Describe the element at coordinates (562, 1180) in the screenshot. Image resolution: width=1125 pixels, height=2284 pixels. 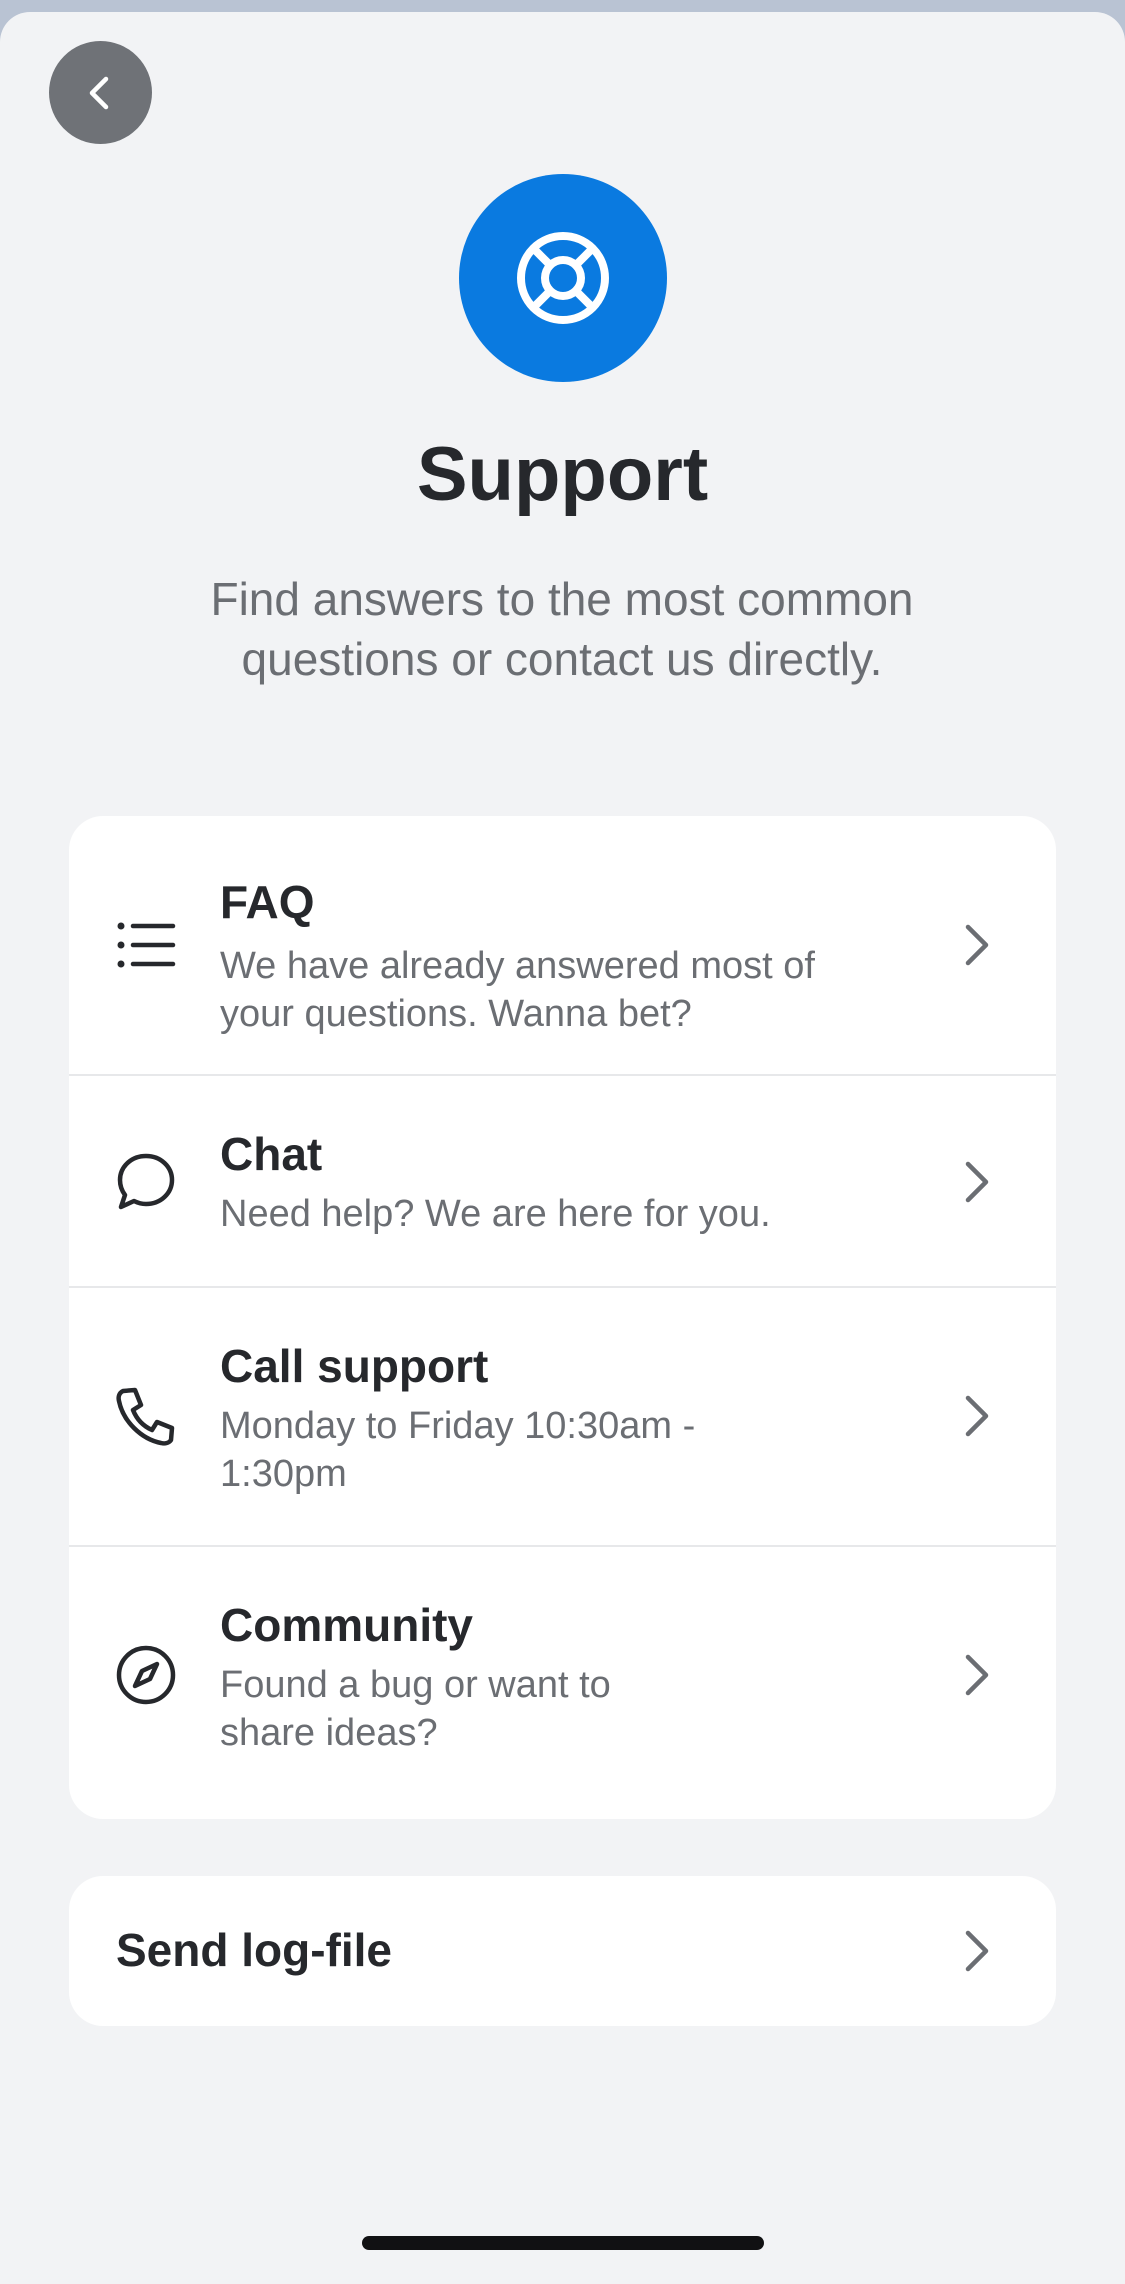
I see `option-chat: Chat Need help? We are here for you.` at that location.